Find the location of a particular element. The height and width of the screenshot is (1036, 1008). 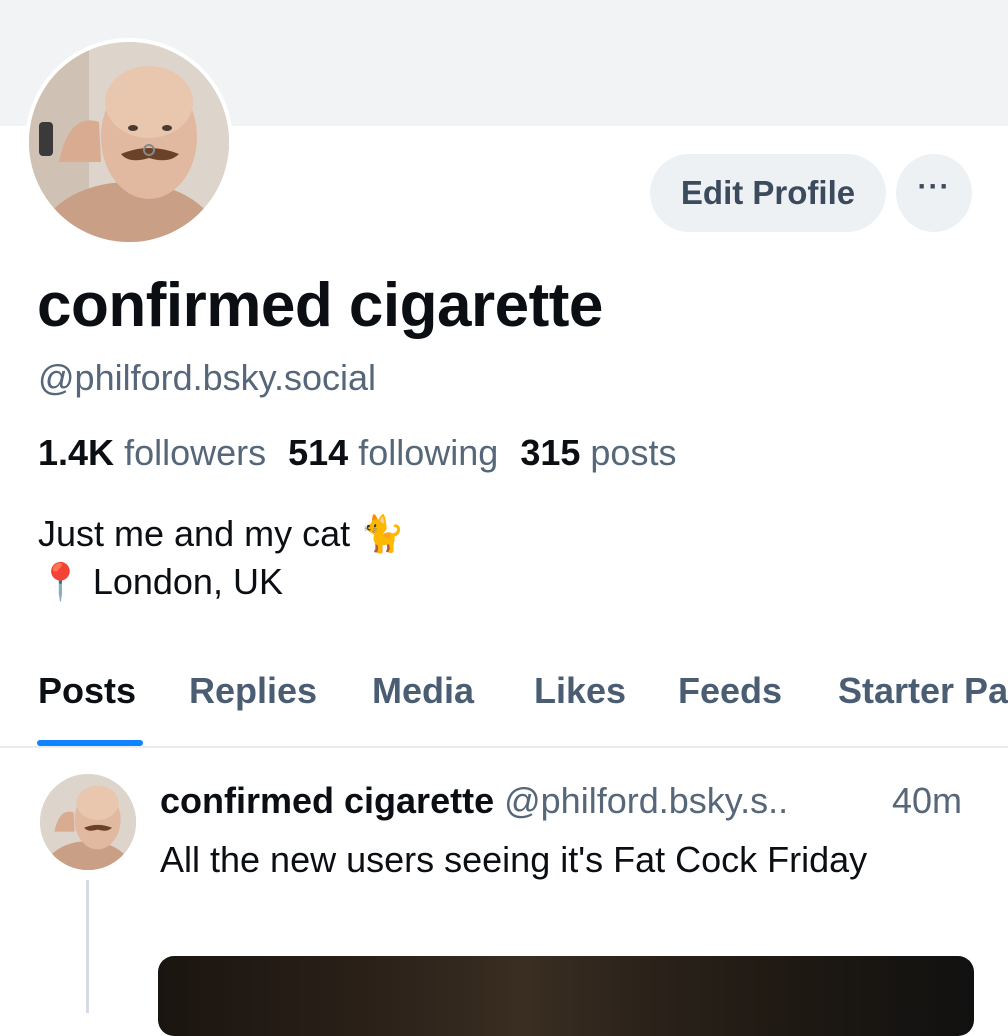

bio-location: 📍 London, UK is located at coordinates (160, 581).